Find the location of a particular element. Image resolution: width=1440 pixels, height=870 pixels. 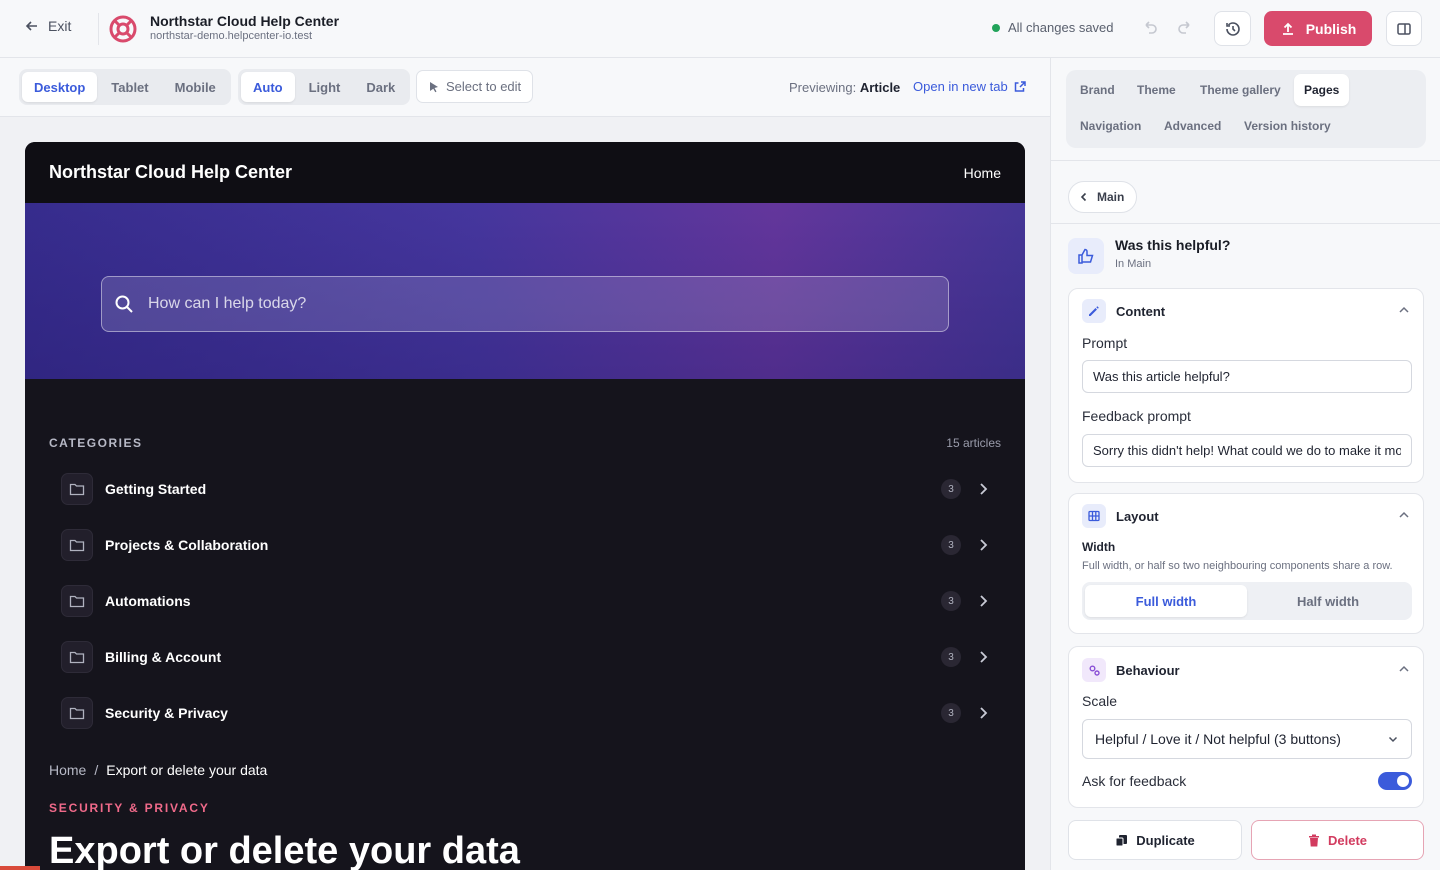

tab-version-history: Version history is located at coordinates (1287, 126).